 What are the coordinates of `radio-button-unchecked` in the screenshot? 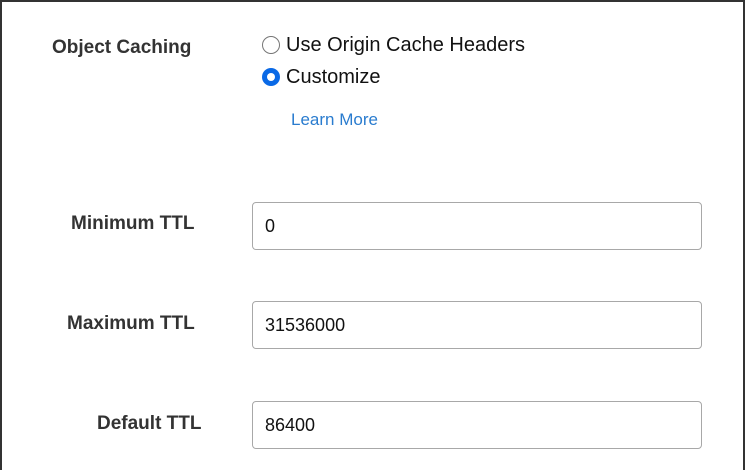 It's located at (271, 45).